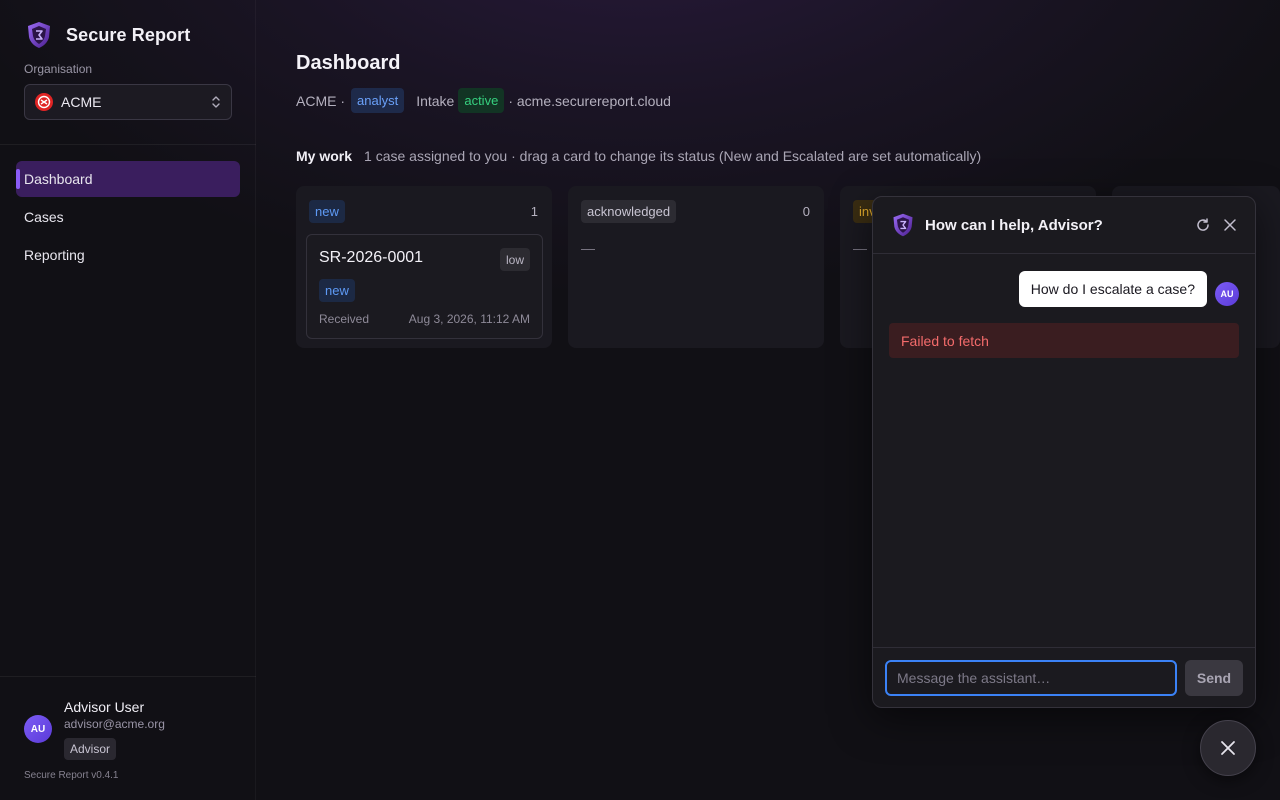 The image size is (1280, 800). I want to click on app-version: Secure Report v0.4.1, so click(71, 775).